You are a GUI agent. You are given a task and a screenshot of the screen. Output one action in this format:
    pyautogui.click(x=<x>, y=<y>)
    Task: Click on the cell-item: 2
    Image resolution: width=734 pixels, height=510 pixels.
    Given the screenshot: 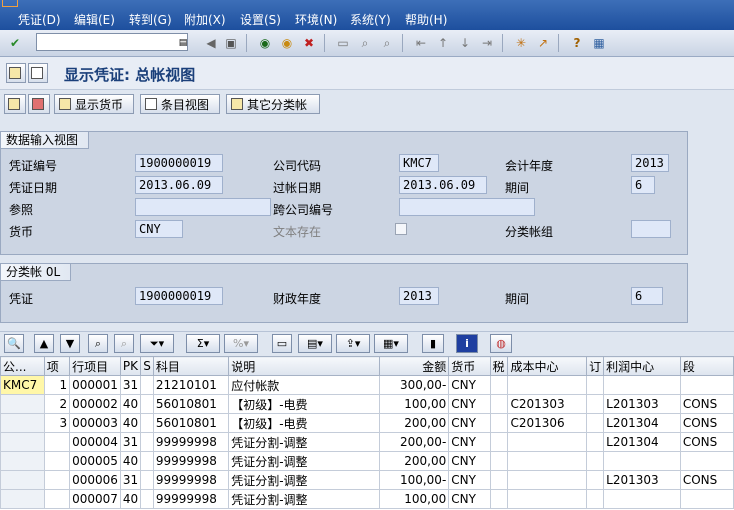 What is the action you would take?
    pyautogui.click(x=57, y=404)
    